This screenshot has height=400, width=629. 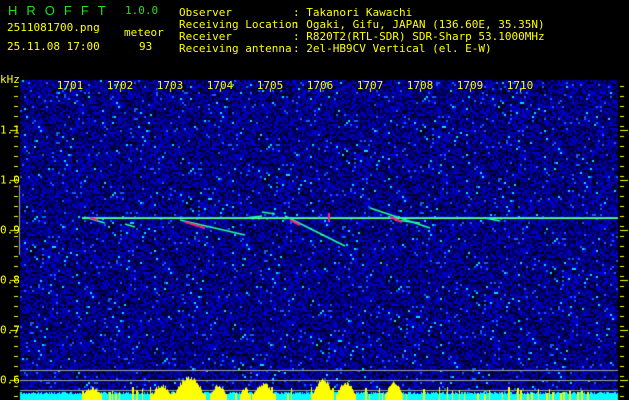 I want to click on x-tick-label: 1707, so click(x=370, y=85).